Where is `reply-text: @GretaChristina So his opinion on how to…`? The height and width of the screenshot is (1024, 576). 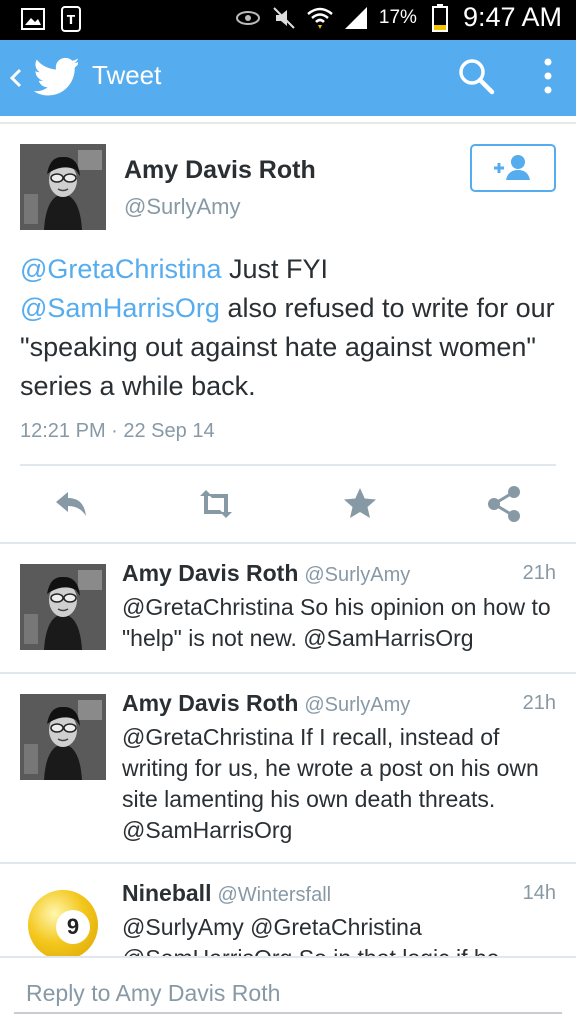
reply-text: @GretaChristina So his opinion on how to… is located at coordinates (336, 622).